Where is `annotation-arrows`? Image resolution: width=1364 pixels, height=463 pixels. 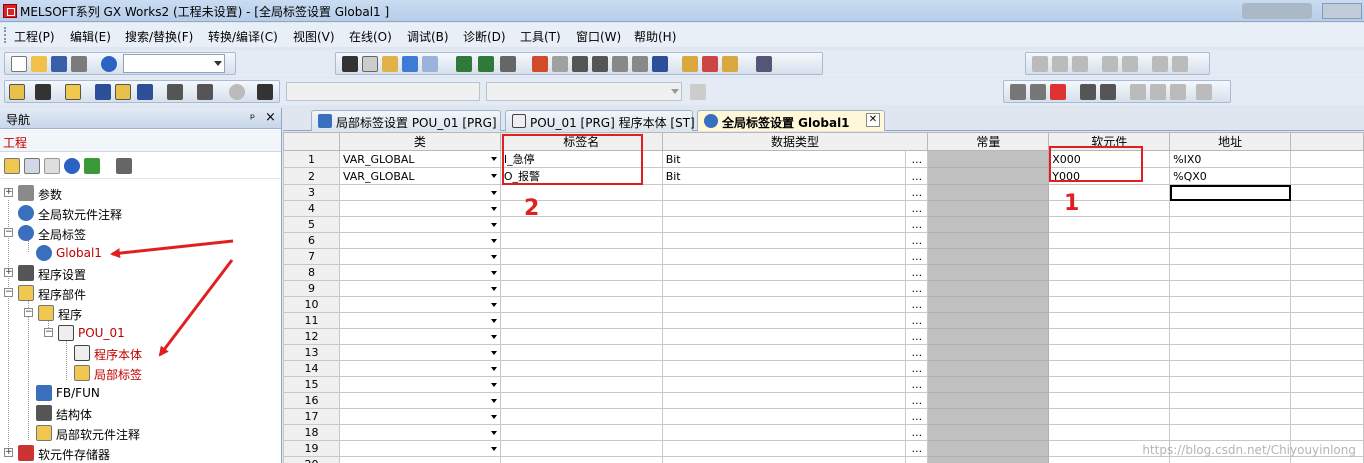
annotation-arrows is located at coordinates (172, 298).